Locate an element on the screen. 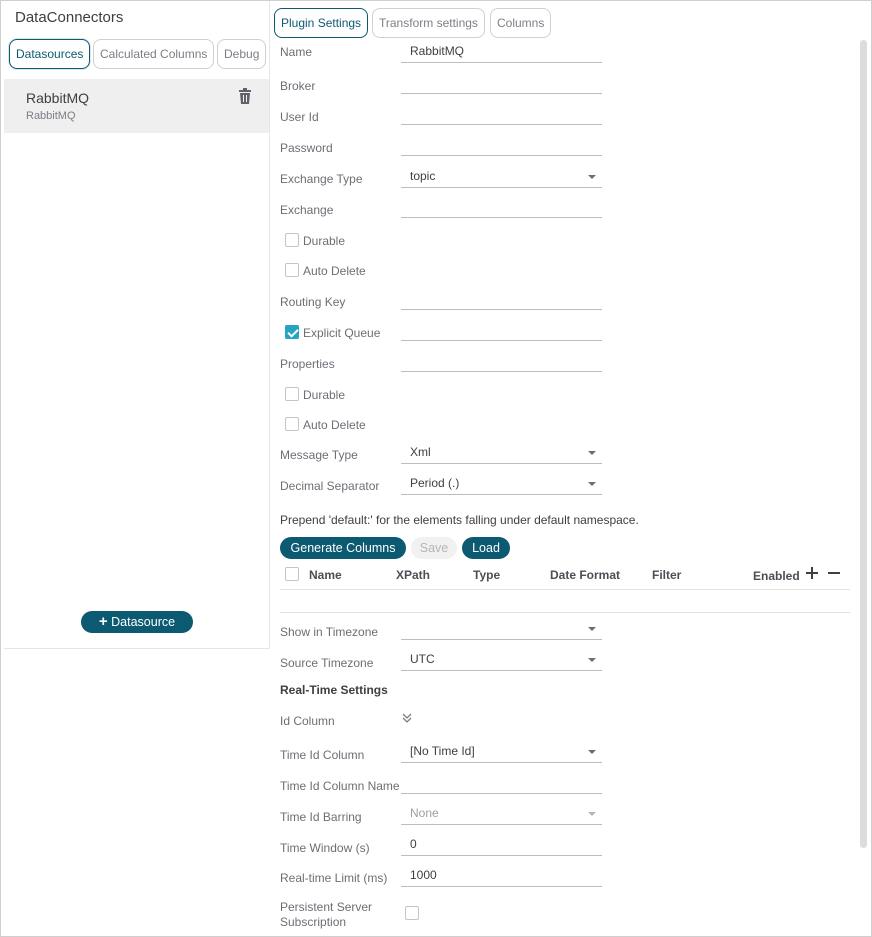 The height and width of the screenshot is (937, 872). password-input is located at coordinates (501, 146).